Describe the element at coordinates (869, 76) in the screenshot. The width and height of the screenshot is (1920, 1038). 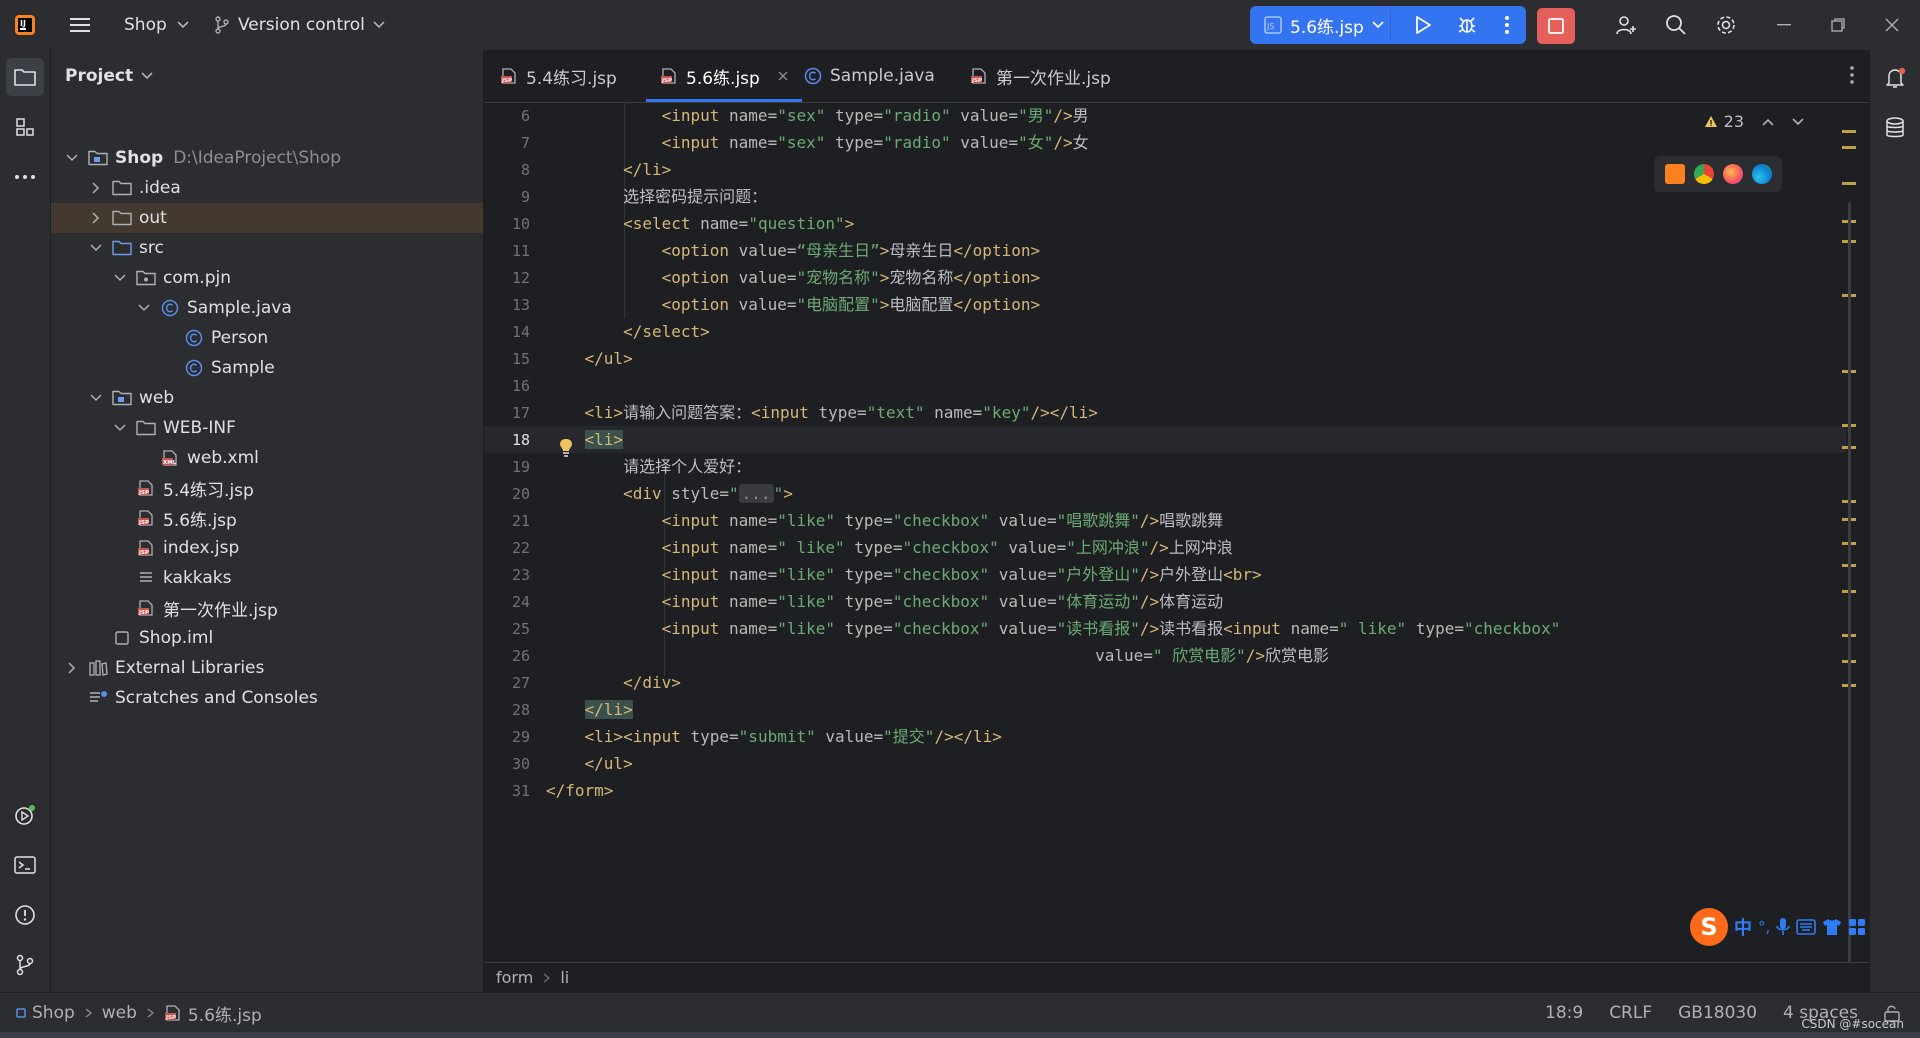
I see `tab-sample-java: Sample.java` at that location.